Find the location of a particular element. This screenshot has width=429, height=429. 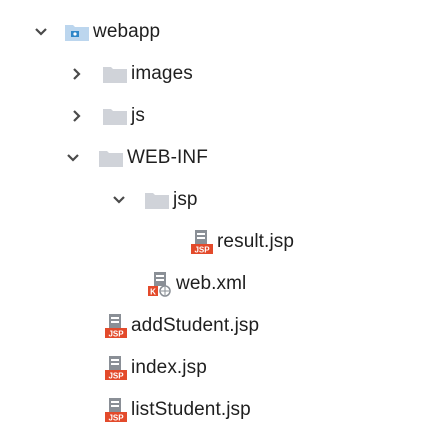

tree-node-web-inf: WEB-INF is located at coordinates (135, 158).